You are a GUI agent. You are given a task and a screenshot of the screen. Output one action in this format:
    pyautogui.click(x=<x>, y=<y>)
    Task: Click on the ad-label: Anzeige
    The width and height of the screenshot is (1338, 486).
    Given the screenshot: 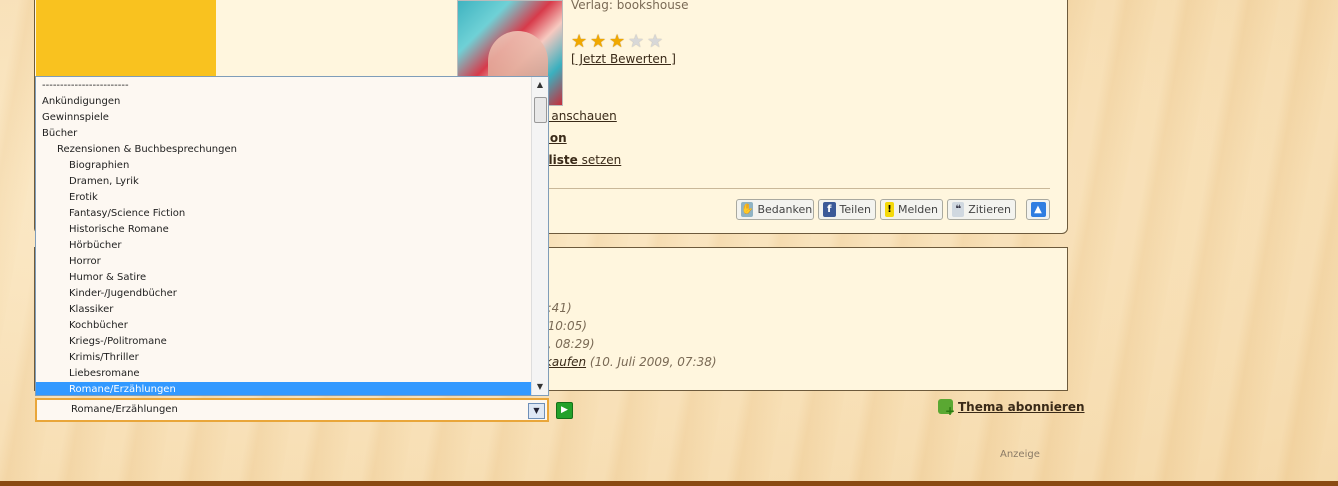 What is the action you would take?
    pyautogui.click(x=1020, y=454)
    